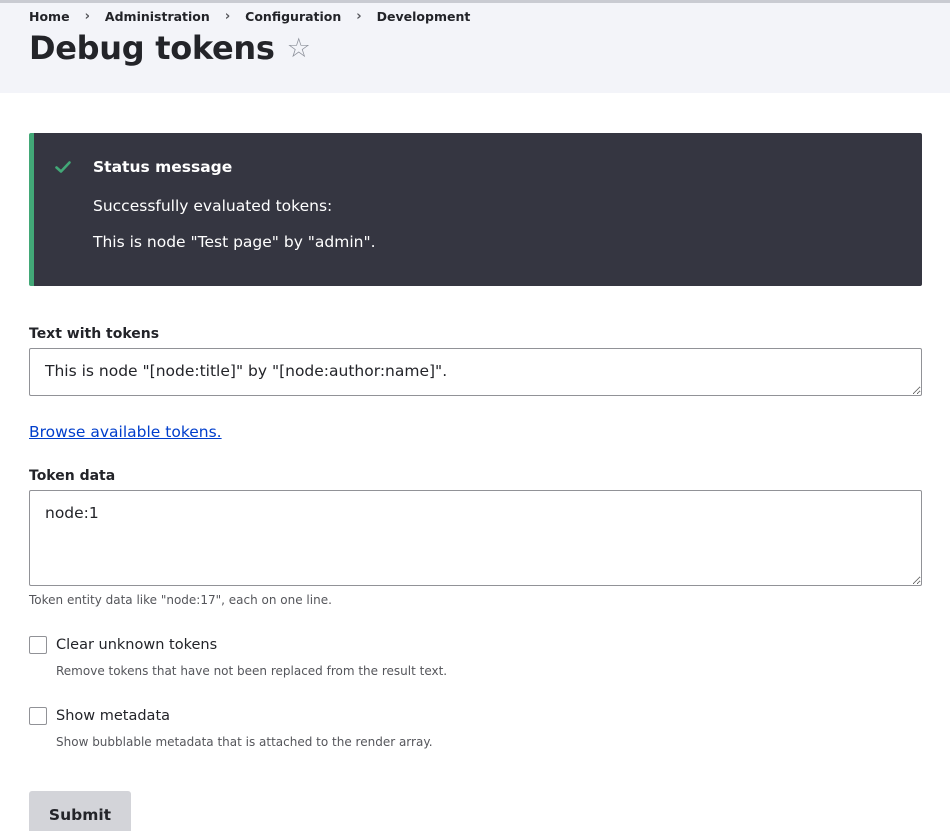 The image size is (950, 831). Describe the element at coordinates (49, 16) in the screenshot. I see `breadcrumb-home: Home` at that location.